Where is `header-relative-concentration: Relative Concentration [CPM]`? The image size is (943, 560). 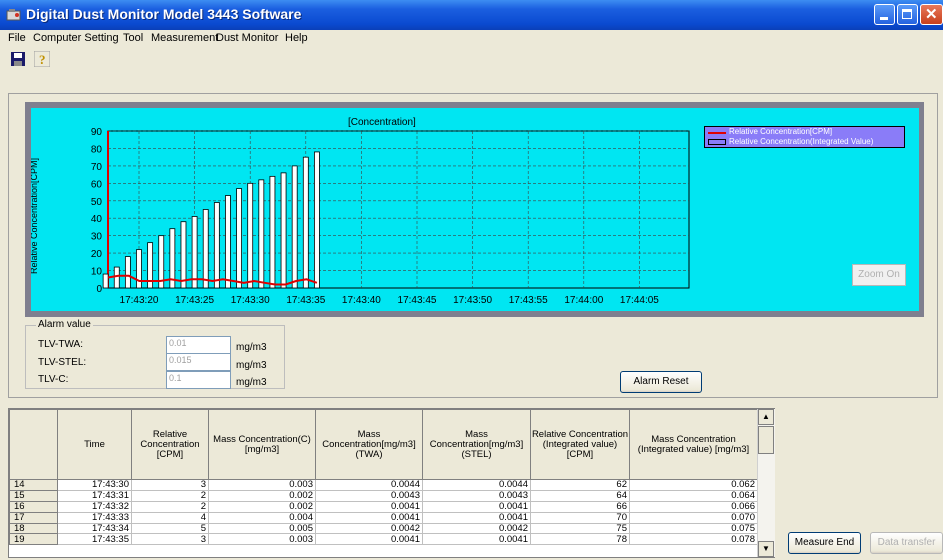
header-relative-concentration: Relative Concentration [CPM] is located at coordinates (170, 444).